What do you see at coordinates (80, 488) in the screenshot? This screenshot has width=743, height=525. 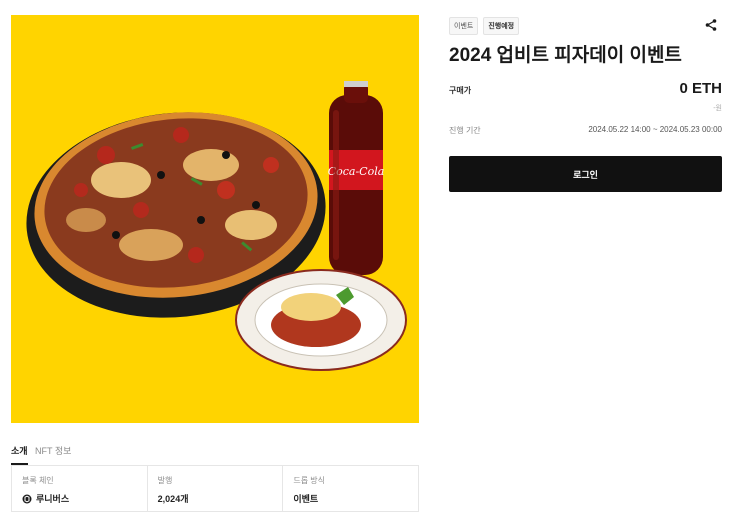 I see `blockchain-cell: 블록 체인 루니버스` at bounding box center [80, 488].